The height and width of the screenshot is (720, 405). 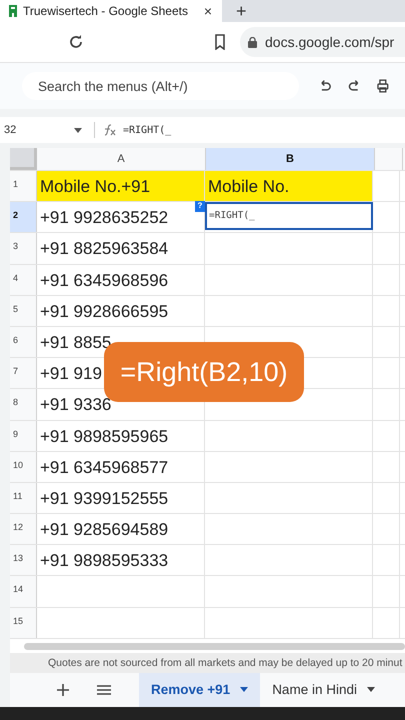 I want to click on address-bar: docs.google.com/spr, so click(x=322, y=42).